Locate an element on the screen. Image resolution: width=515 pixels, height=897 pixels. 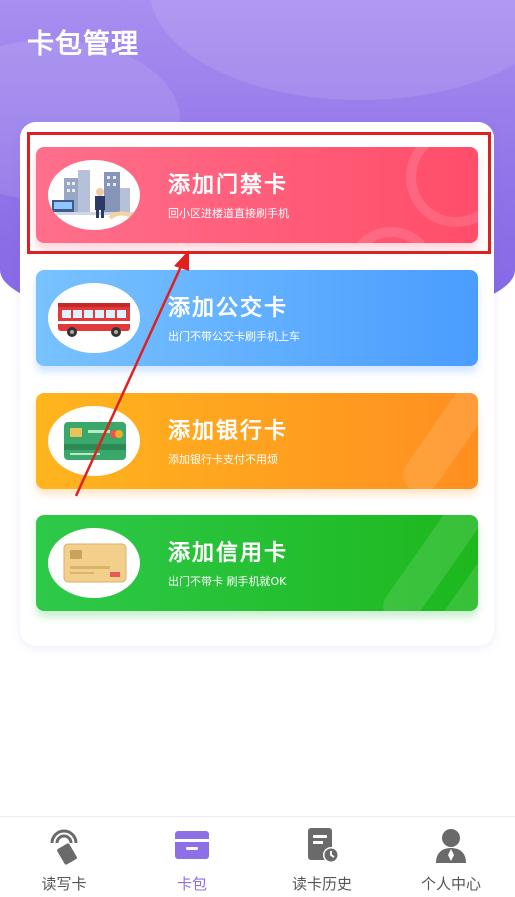
tab-read-history: 读卡历史 is located at coordinates (322, 857).